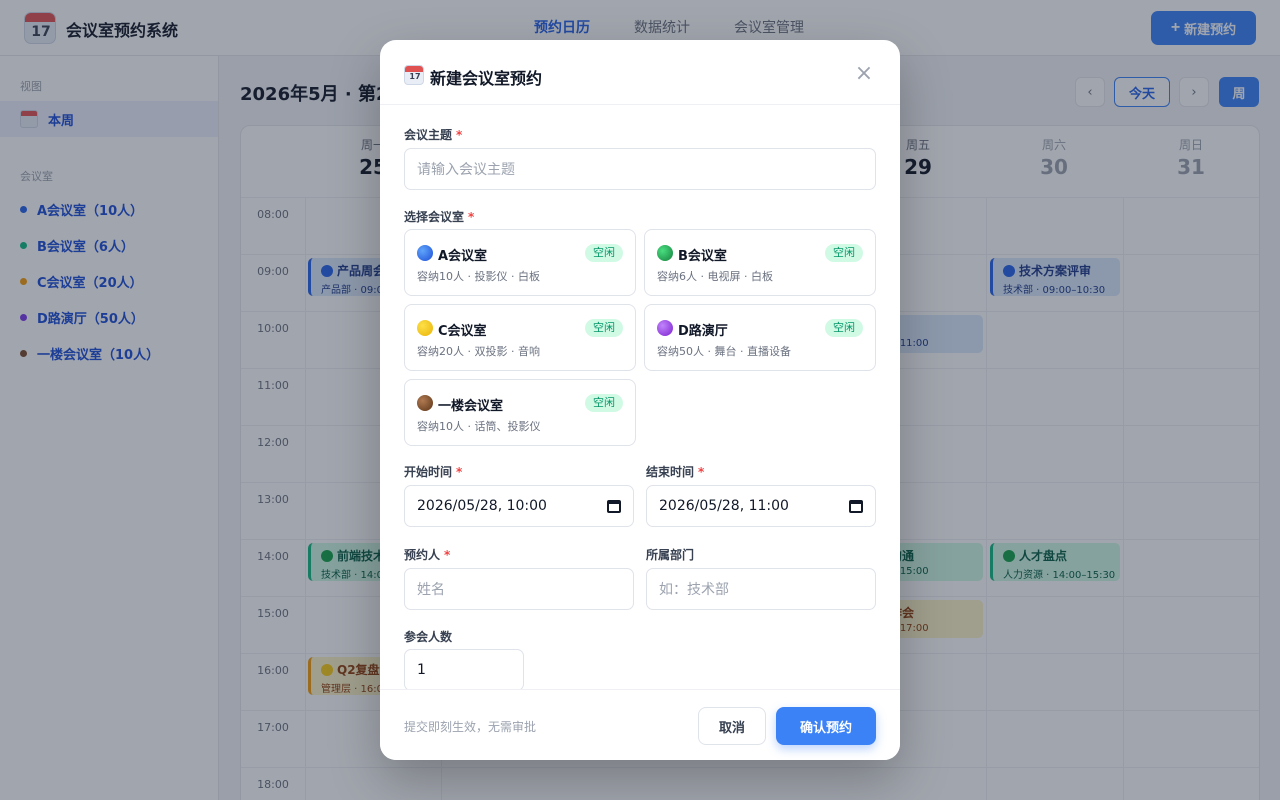 This screenshot has height=800, width=1280. Describe the element at coordinates (732, 726) in the screenshot. I see `cancel-button: 取消` at that location.